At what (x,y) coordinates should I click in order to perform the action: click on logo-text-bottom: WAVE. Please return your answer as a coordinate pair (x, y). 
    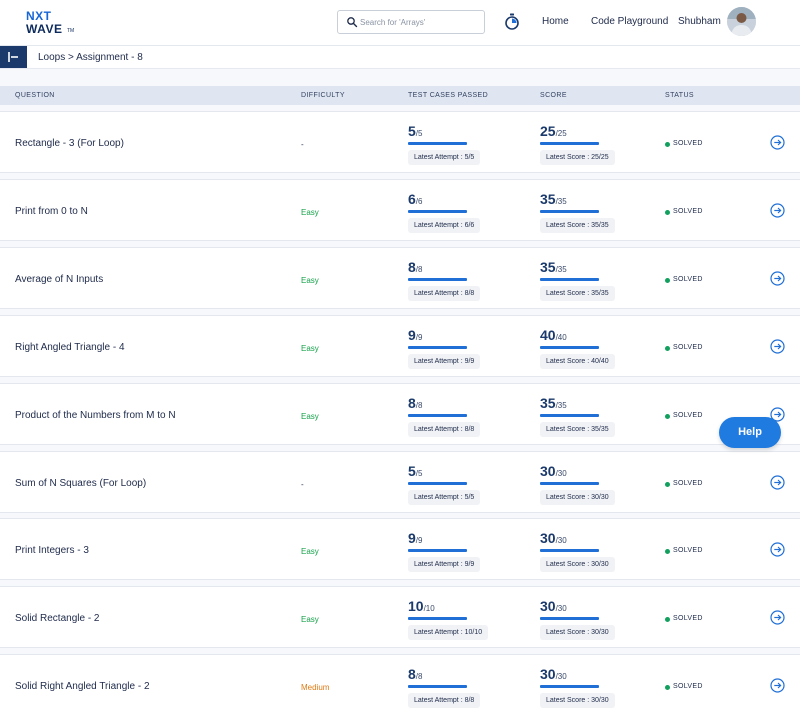
    Looking at the image, I should click on (44, 29).